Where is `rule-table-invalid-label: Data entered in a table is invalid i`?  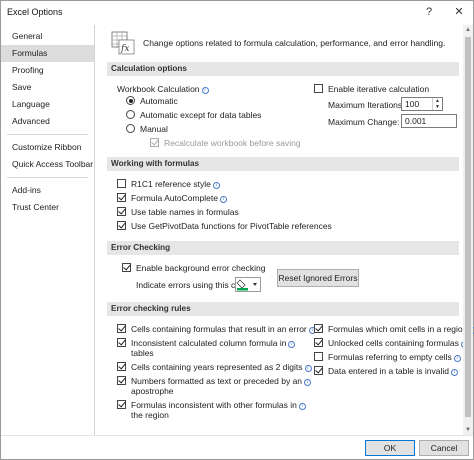
rule-table-invalid-label: Data entered in a table is invalid i is located at coordinates (393, 371).